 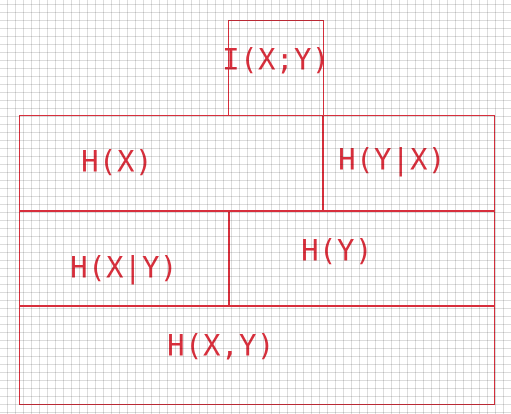 I want to click on entropy-y-label: H(Y), so click(x=337, y=250).